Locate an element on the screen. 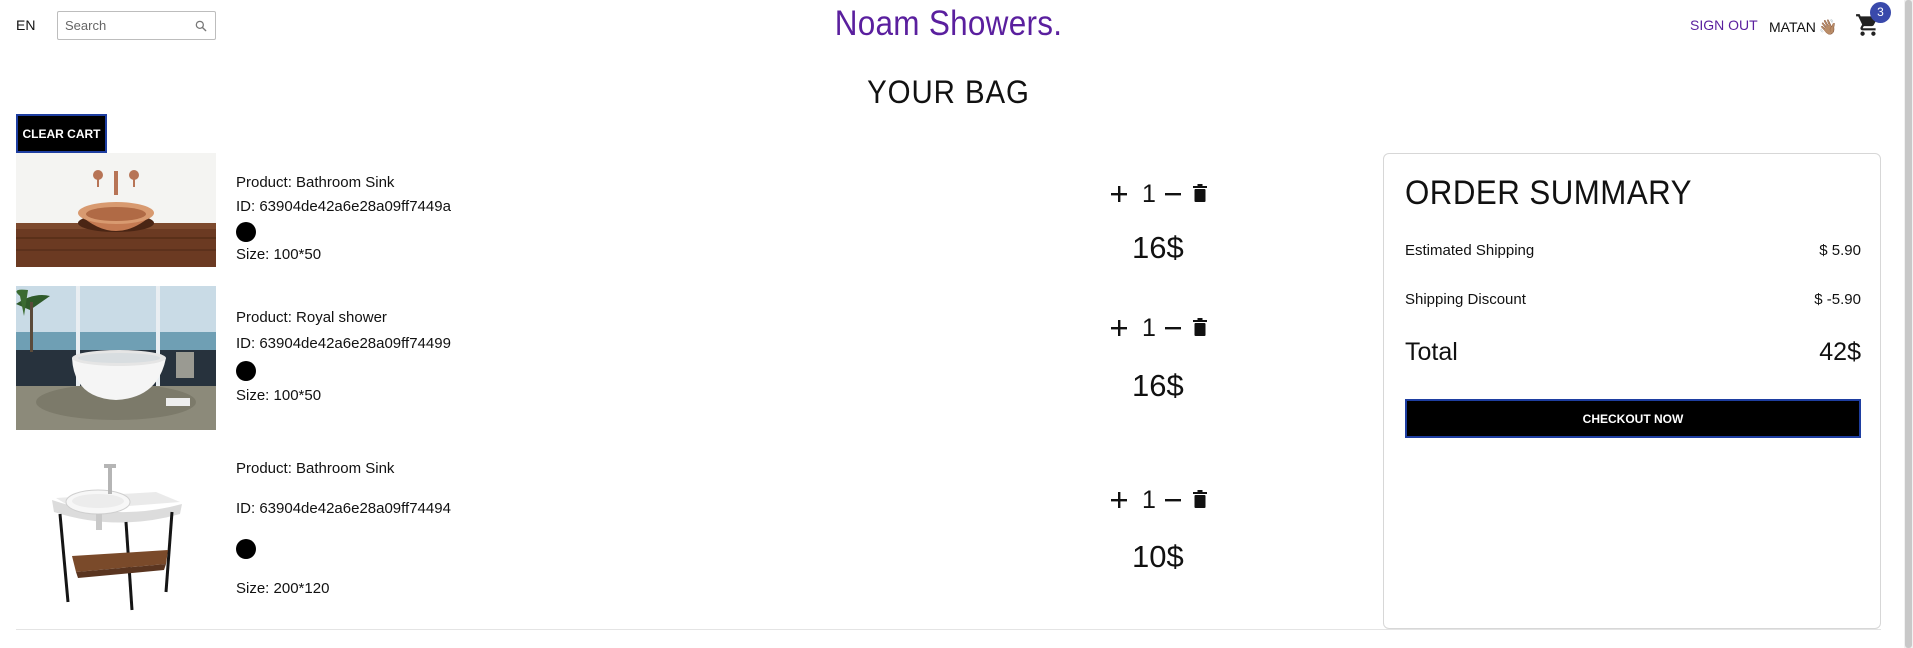  product-id: ID: 63904de42a6e28a09ff74499 is located at coordinates (343, 343).